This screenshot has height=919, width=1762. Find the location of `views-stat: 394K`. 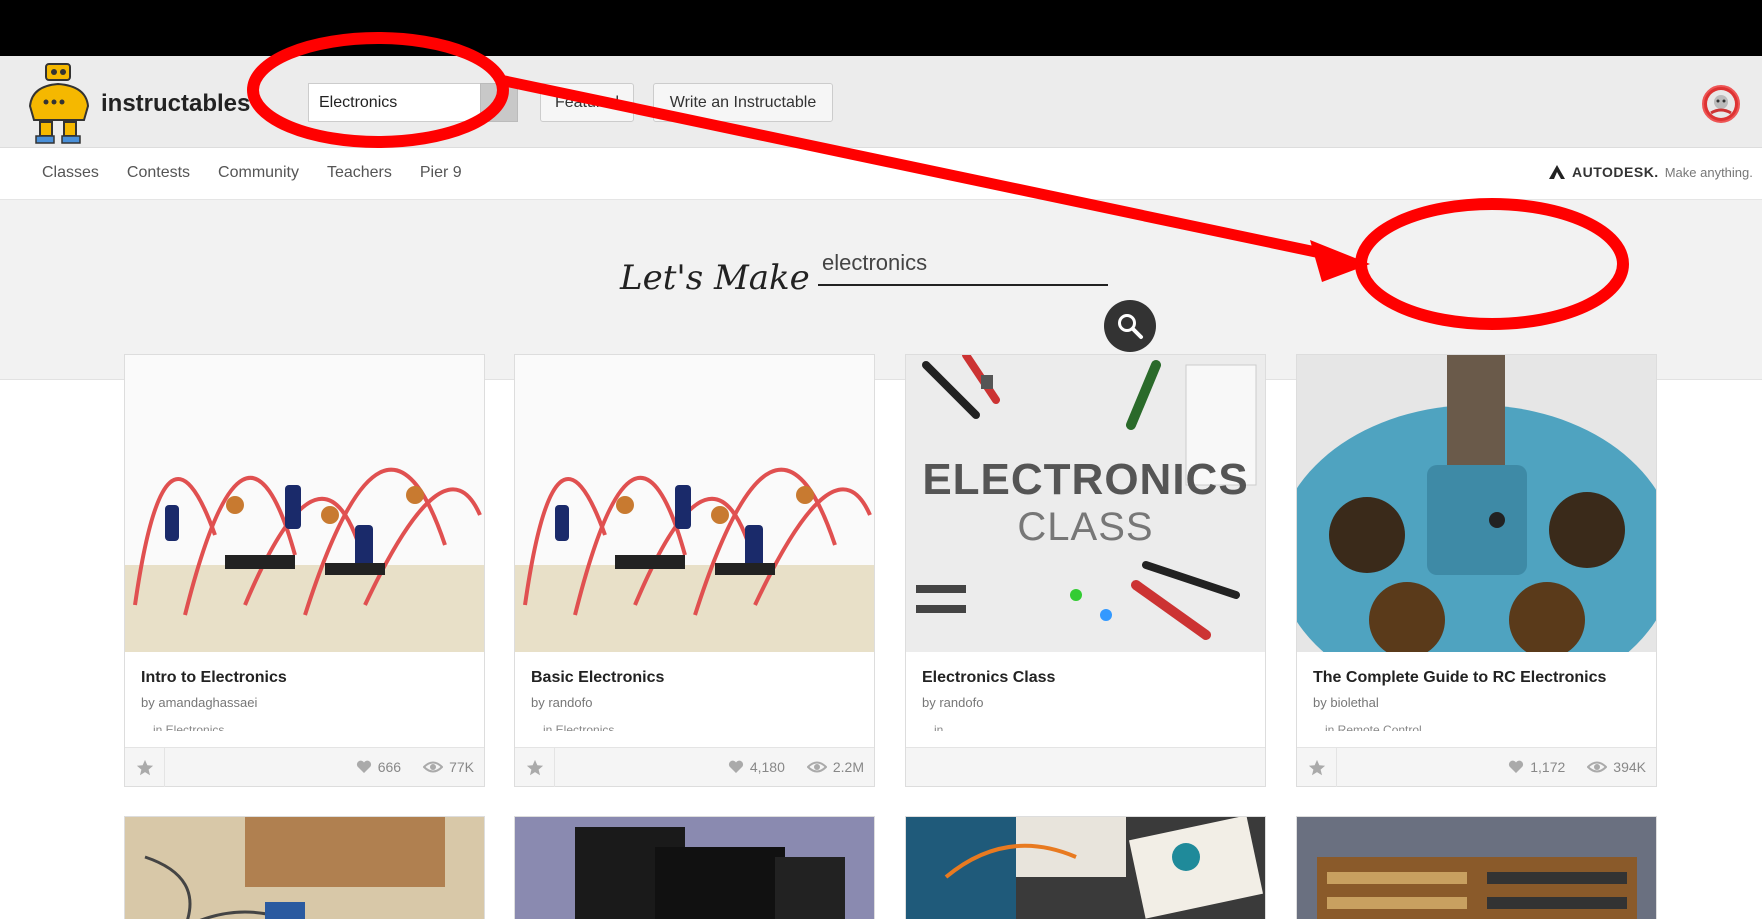

views-stat: 394K is located at coordinates (1616, 767).